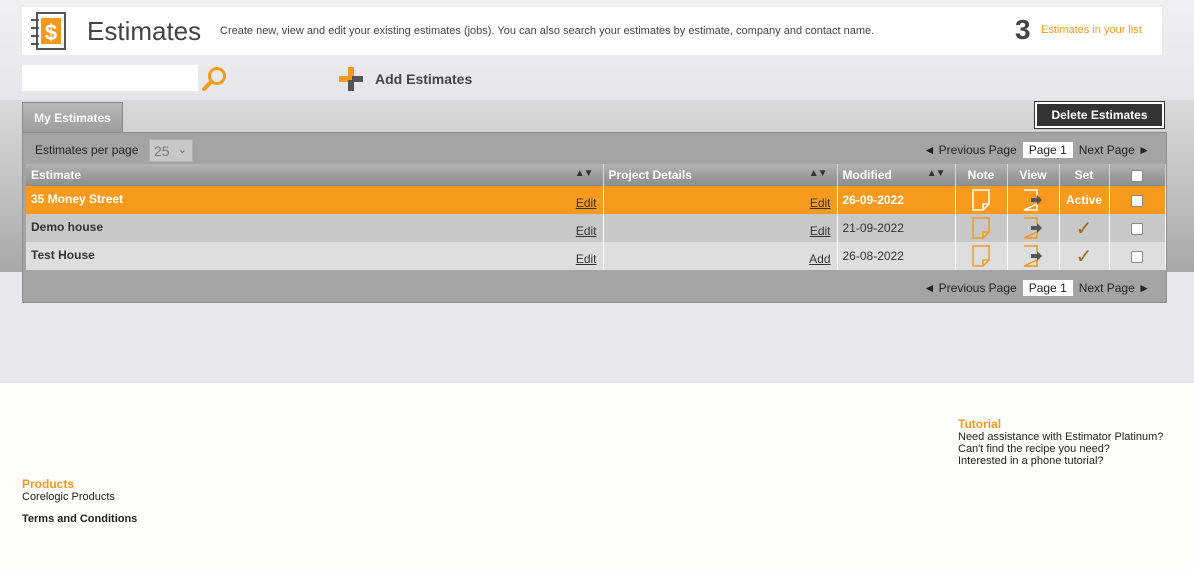 This screenshot has height=570, width=1194. I want to click on add-estimates-button: Add Estimates, so click(405, 79).